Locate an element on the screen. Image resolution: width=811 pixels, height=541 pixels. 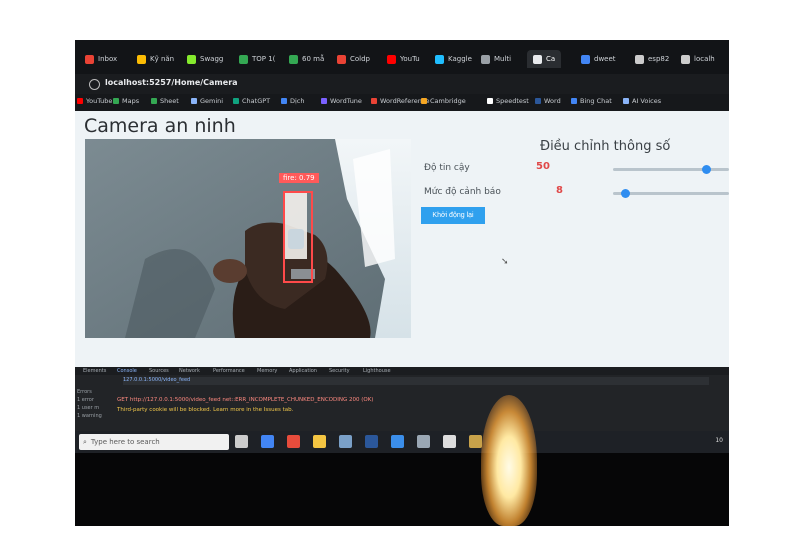
camera-feed: fire: 0.79 is located at coordinates (248, 238).